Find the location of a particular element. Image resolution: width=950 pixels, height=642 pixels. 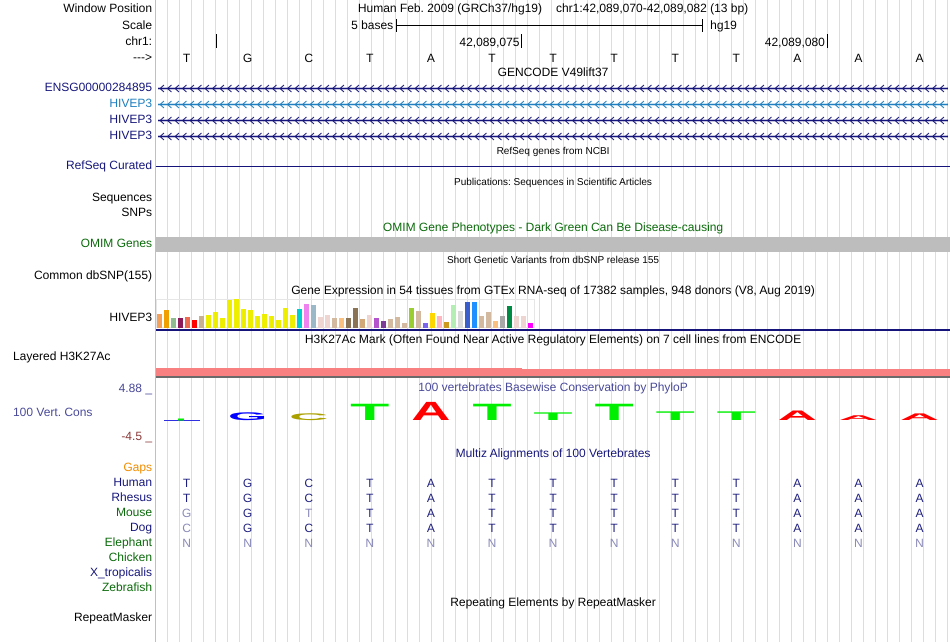

gene-label: ENSG00000284895 is located at coordinates (98, 88).